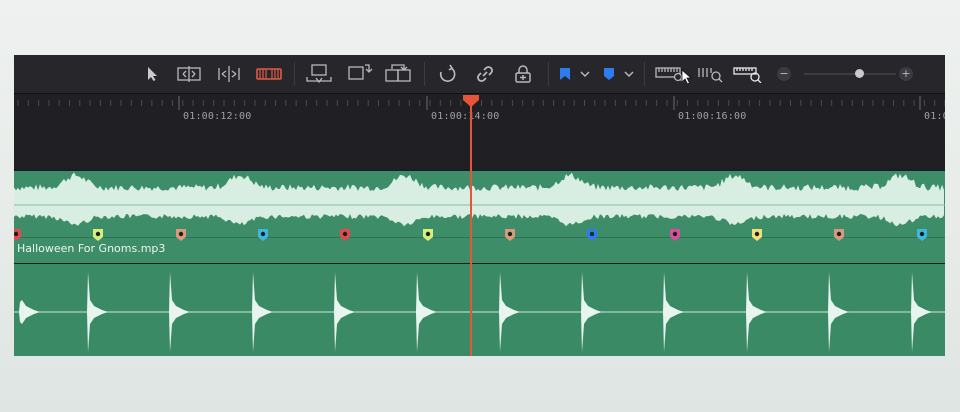 The height and width of the screenshot is (412, 960). I want to click on zoom-out-button: −, so click(784, 74).